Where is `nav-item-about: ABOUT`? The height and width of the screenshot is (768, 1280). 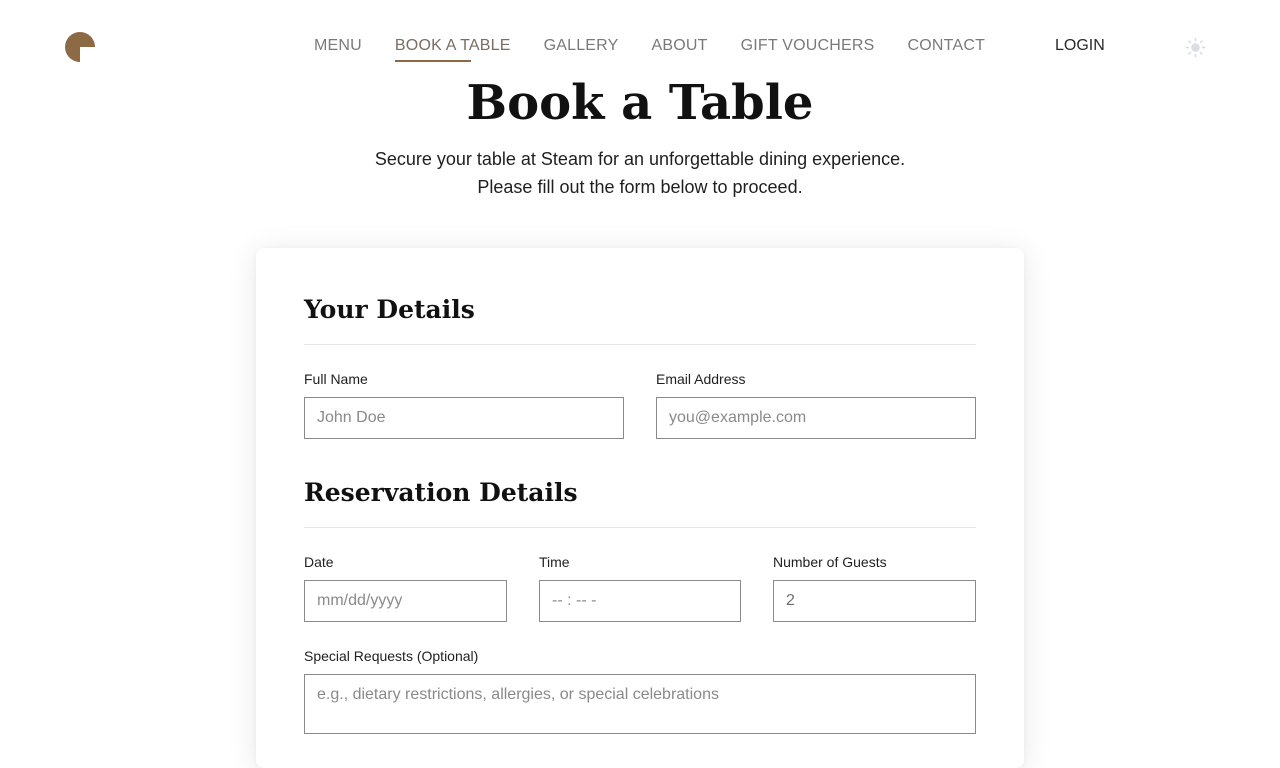 nav-item-about: ABOUT is located at coordinates (680, 50).